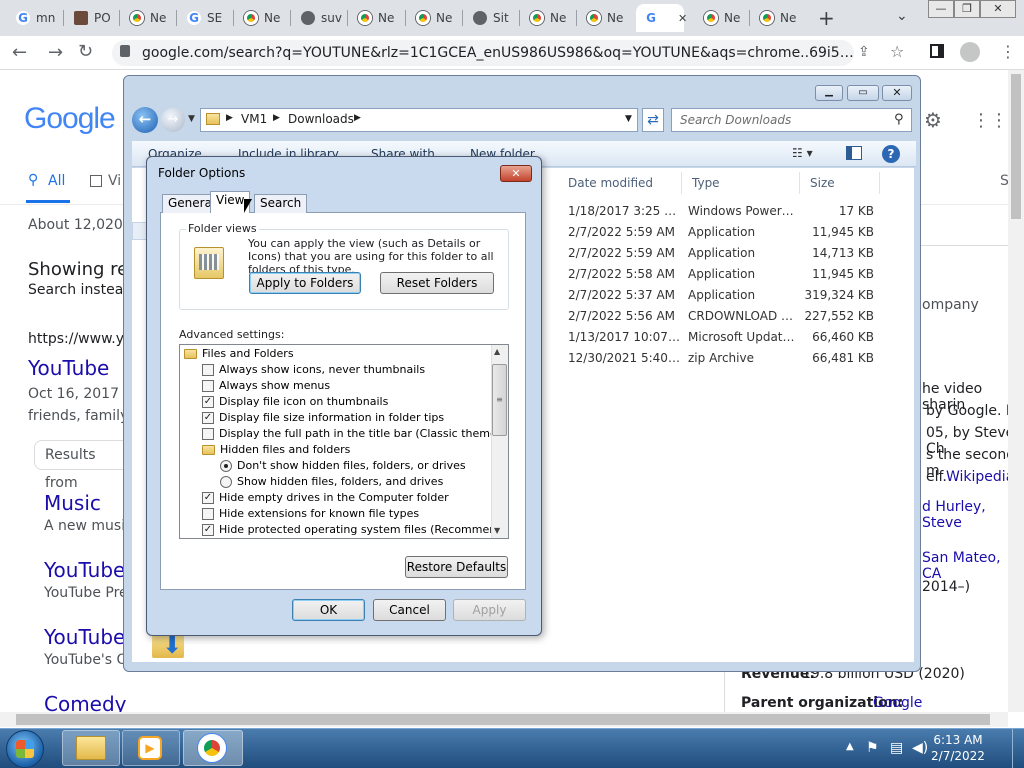 Image resolution: width=1024 pixels, height=768 pixels. I want to click on profile-icon, so click(970, 52).